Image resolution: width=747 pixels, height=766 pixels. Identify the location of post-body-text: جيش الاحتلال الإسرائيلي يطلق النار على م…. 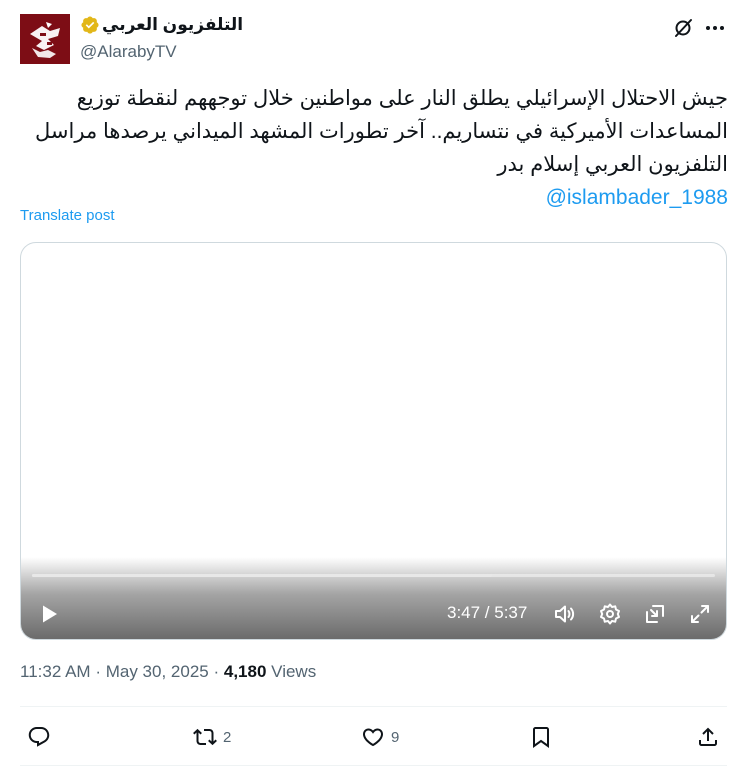
(381, 131).